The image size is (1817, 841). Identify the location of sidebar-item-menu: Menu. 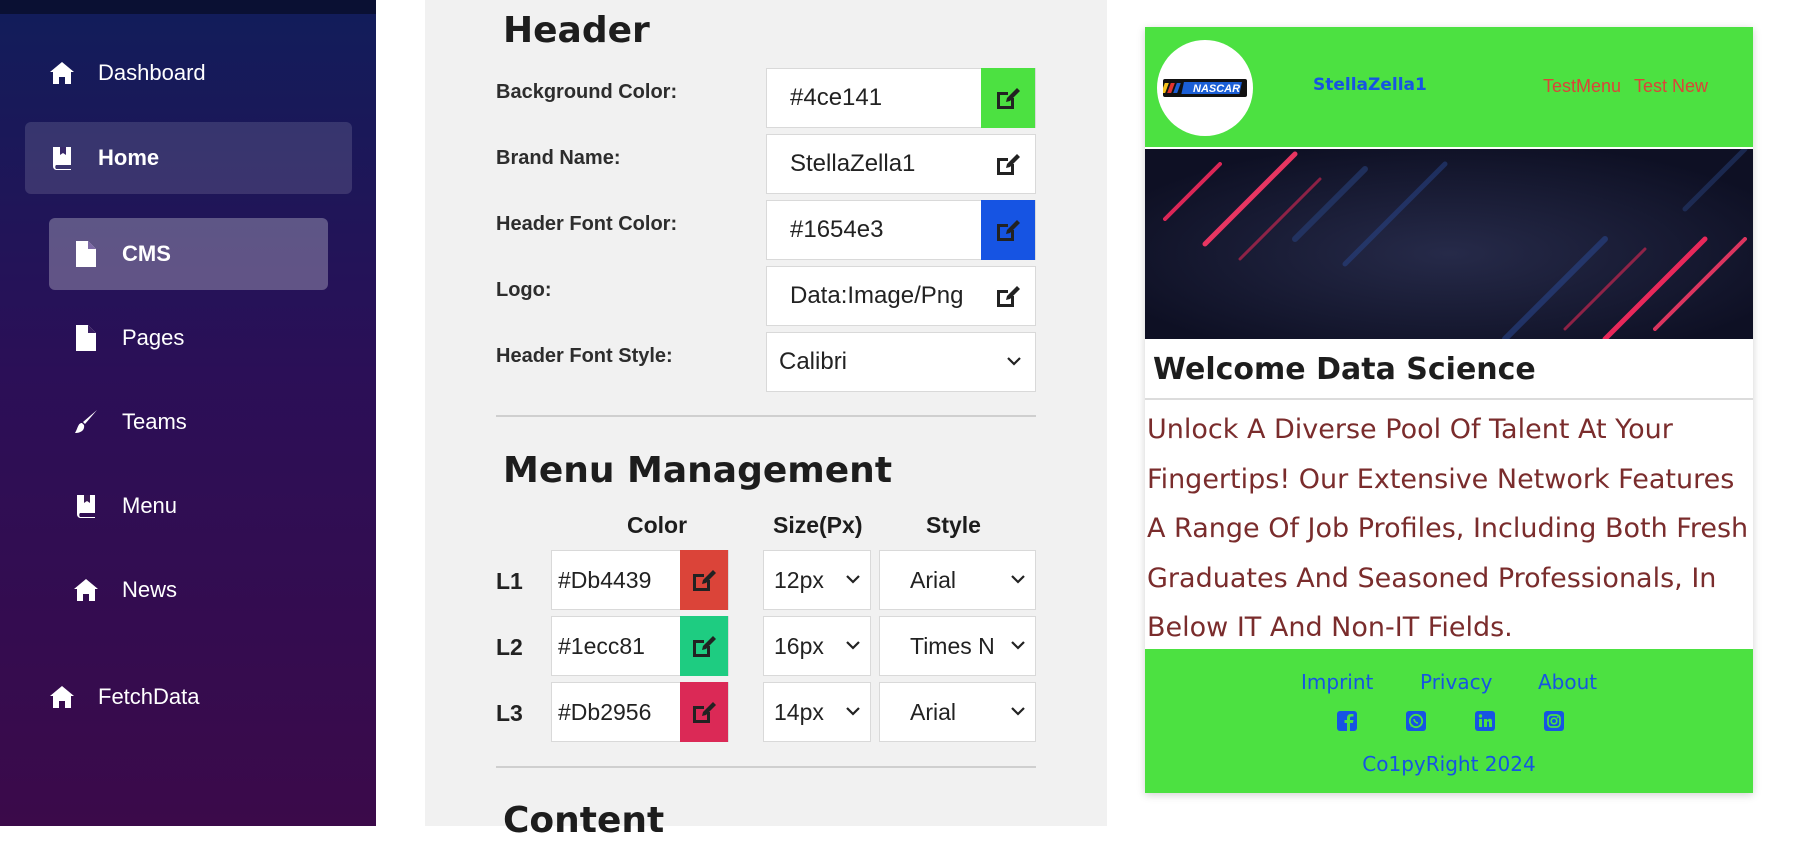
(124, 506).